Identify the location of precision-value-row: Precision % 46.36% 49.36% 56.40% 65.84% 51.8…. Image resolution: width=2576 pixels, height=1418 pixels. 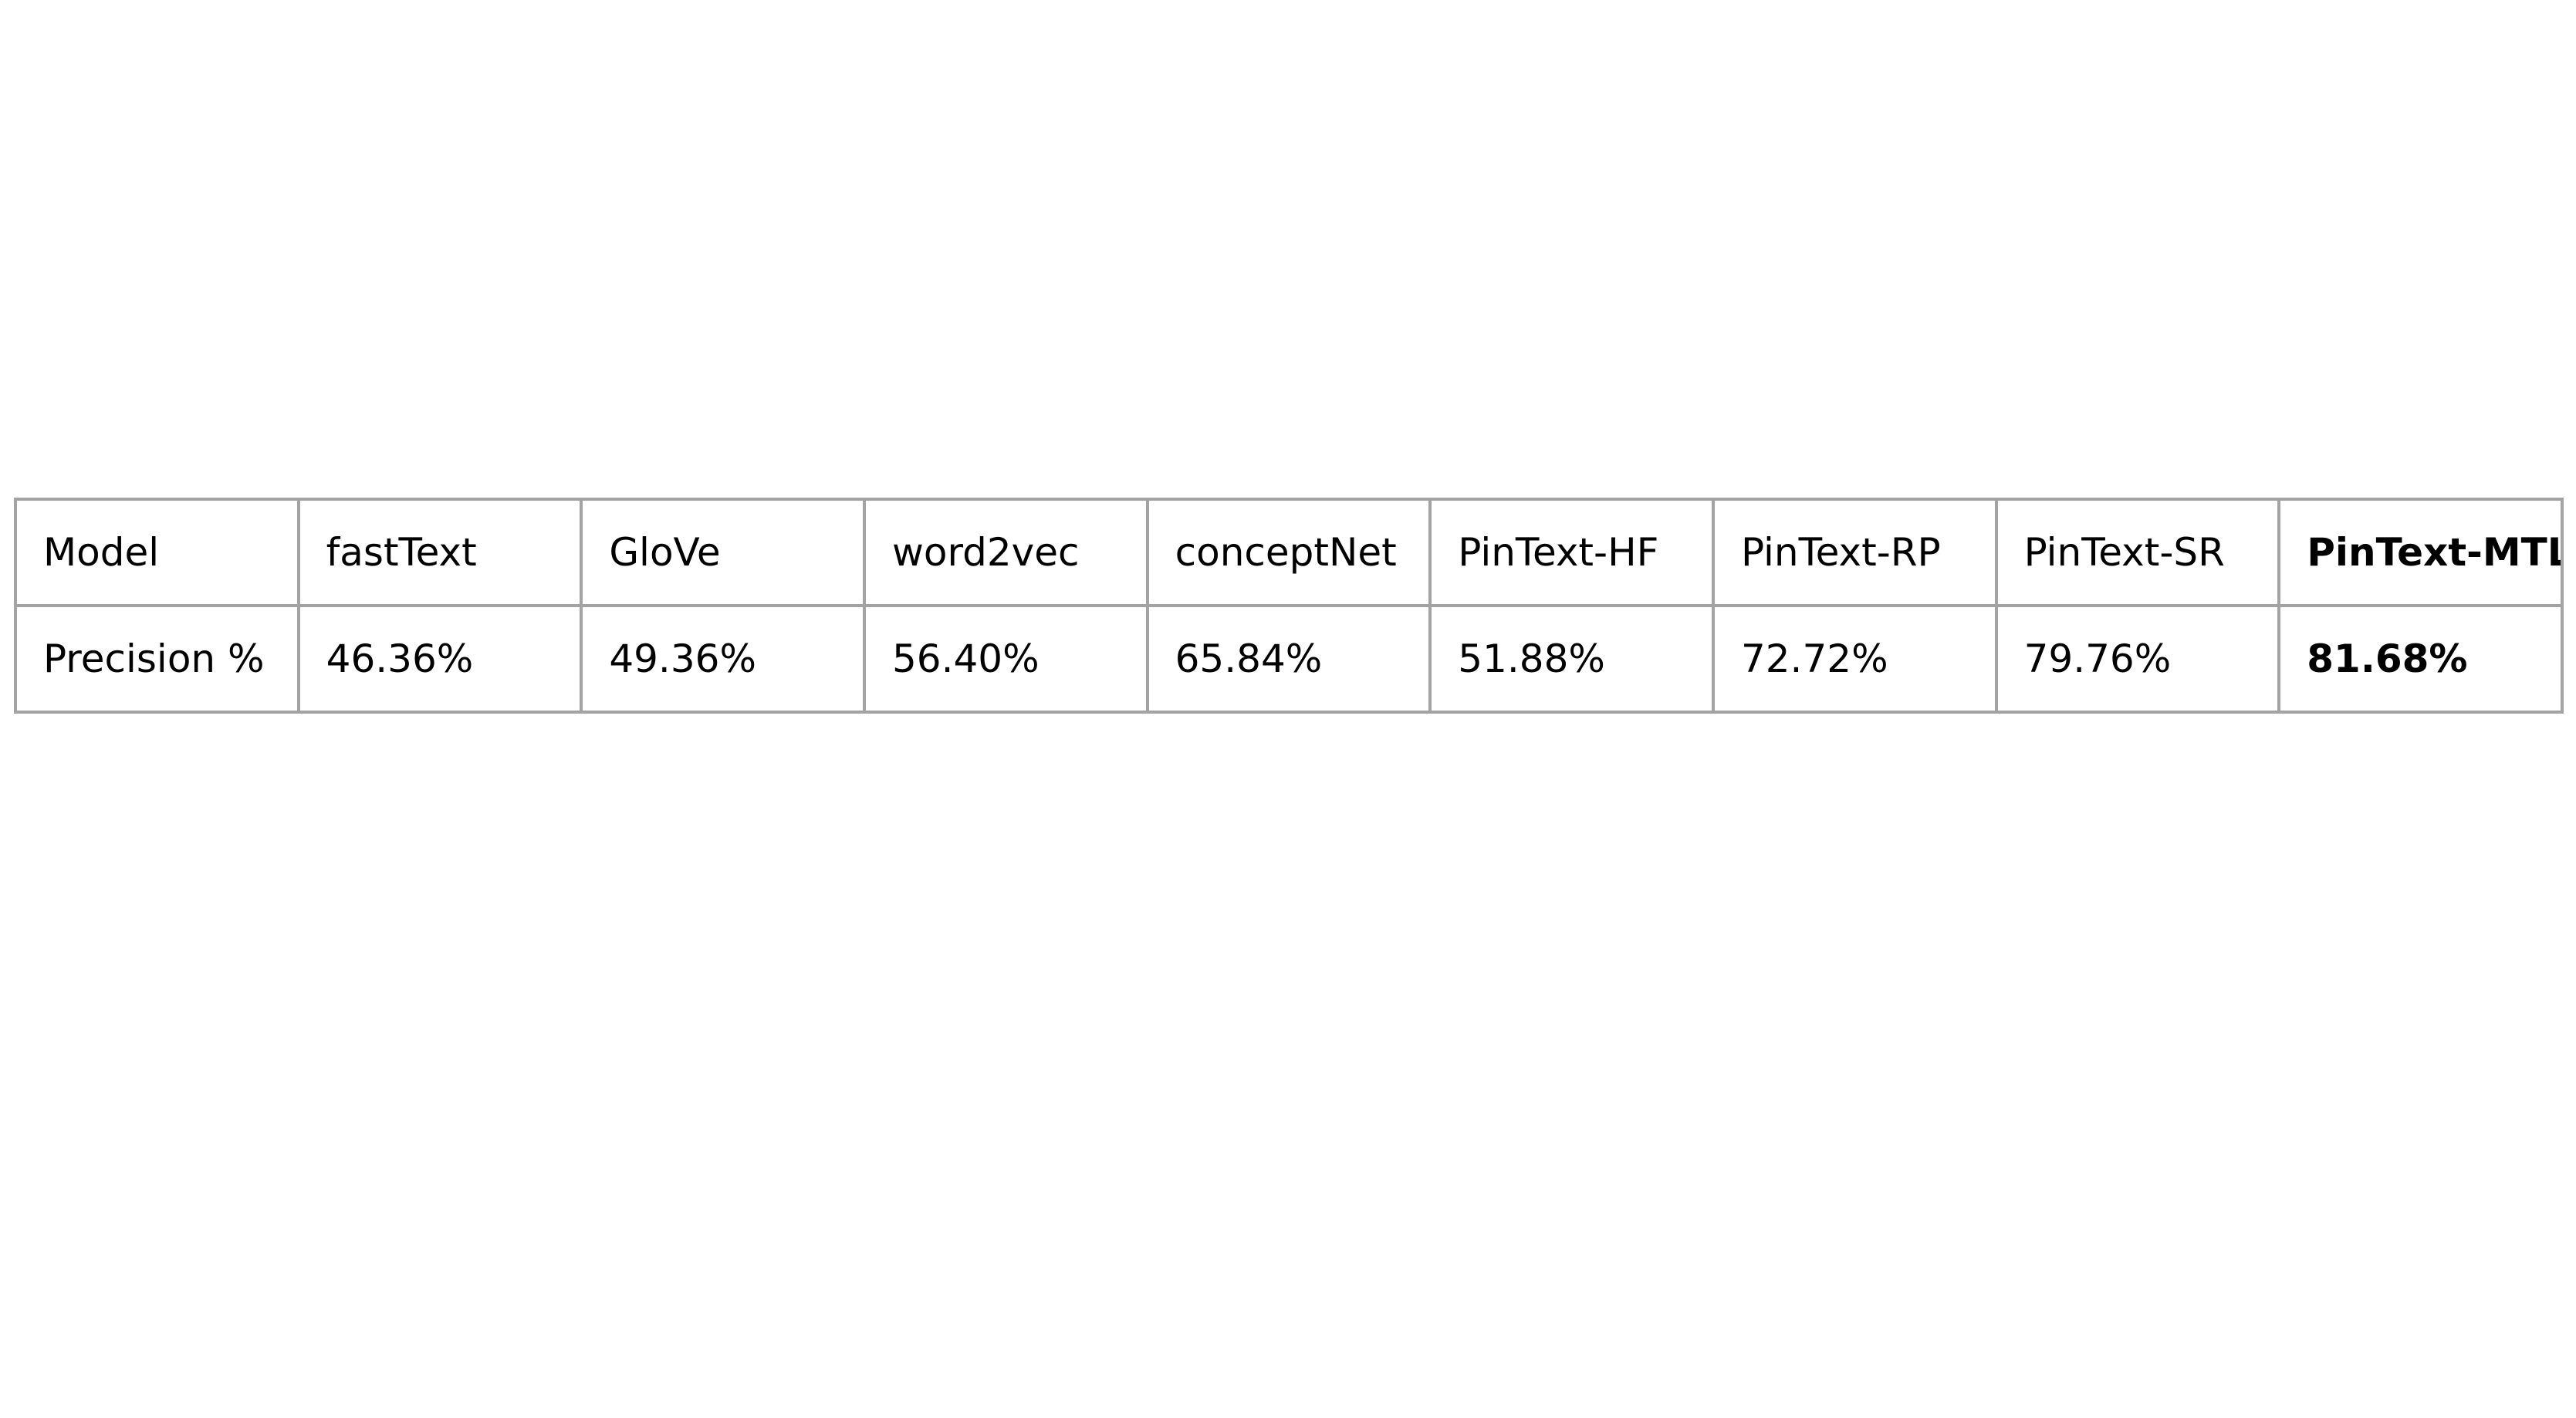
(1289, 659).